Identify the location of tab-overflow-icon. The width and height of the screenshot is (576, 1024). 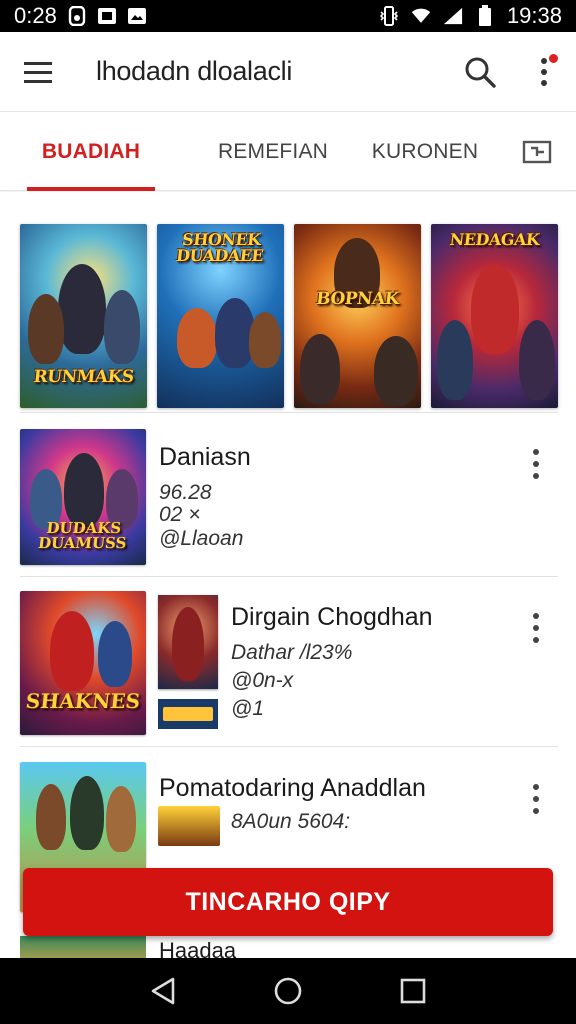
(537, 152).